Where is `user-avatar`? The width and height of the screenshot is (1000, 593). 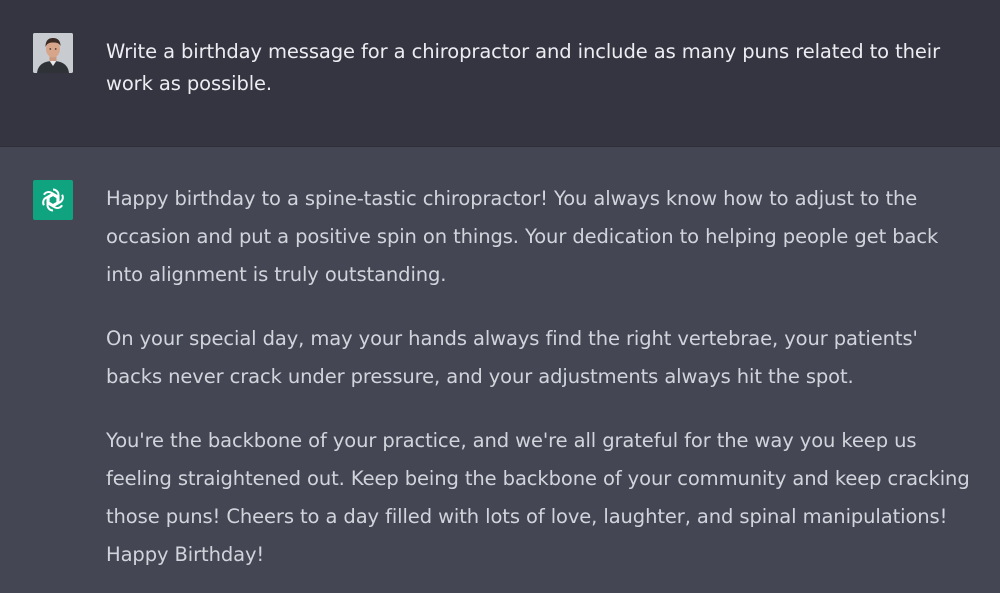
user-avatar is located at coordinates (53, 53).